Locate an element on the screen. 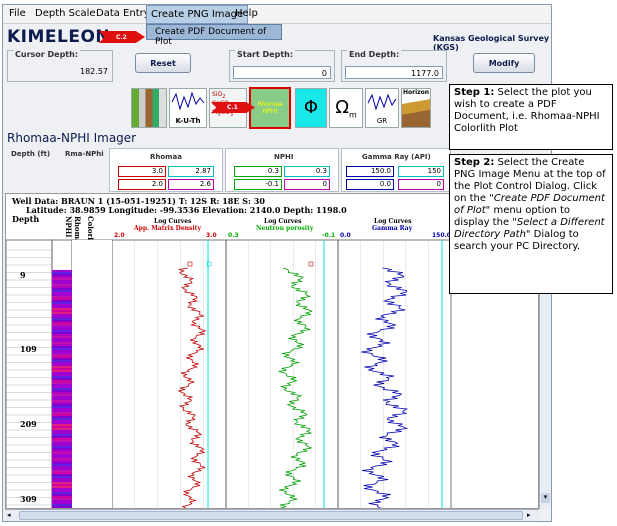  nphi-max1: 0.3 is located at coordinates (307, 171).